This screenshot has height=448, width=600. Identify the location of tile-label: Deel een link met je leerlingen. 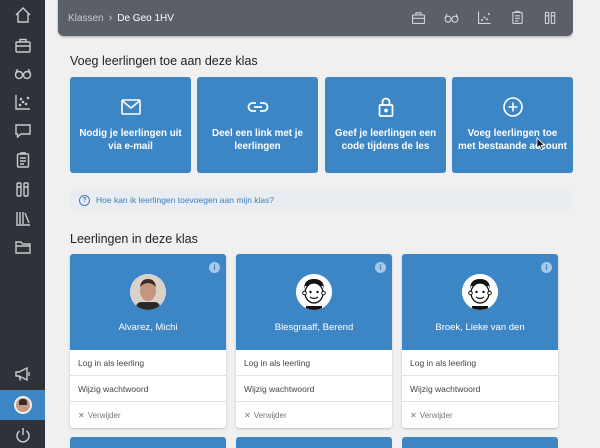
(257, 140).